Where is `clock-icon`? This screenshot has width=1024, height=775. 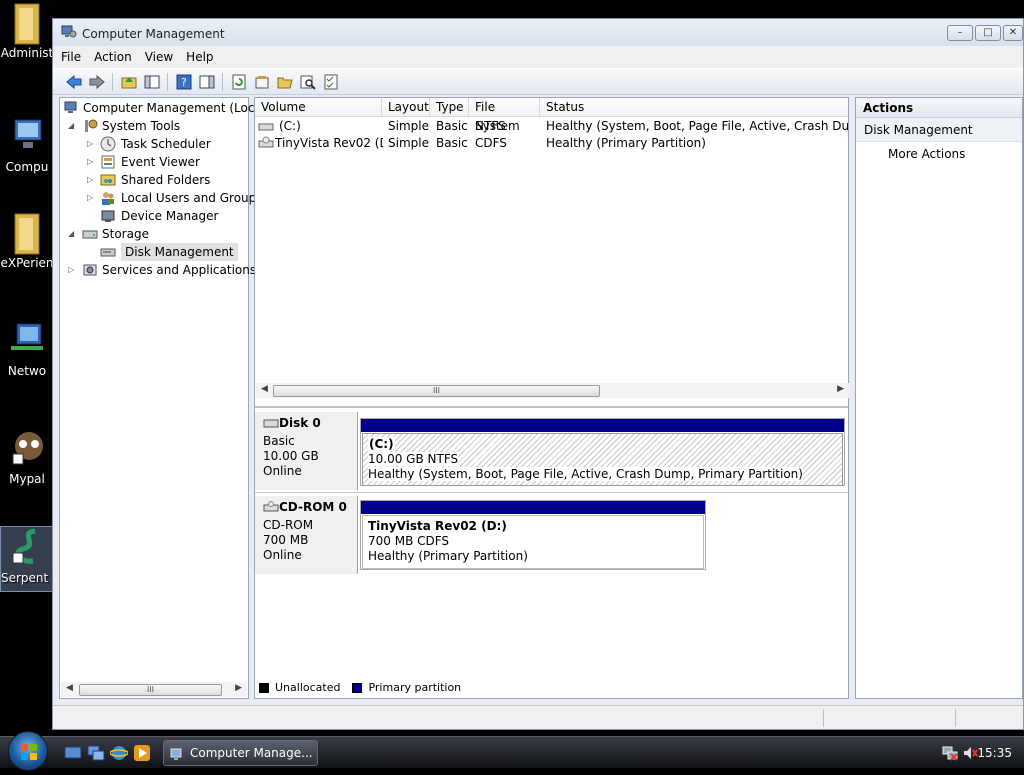
clock-icon is located at coordinates (108, 144).